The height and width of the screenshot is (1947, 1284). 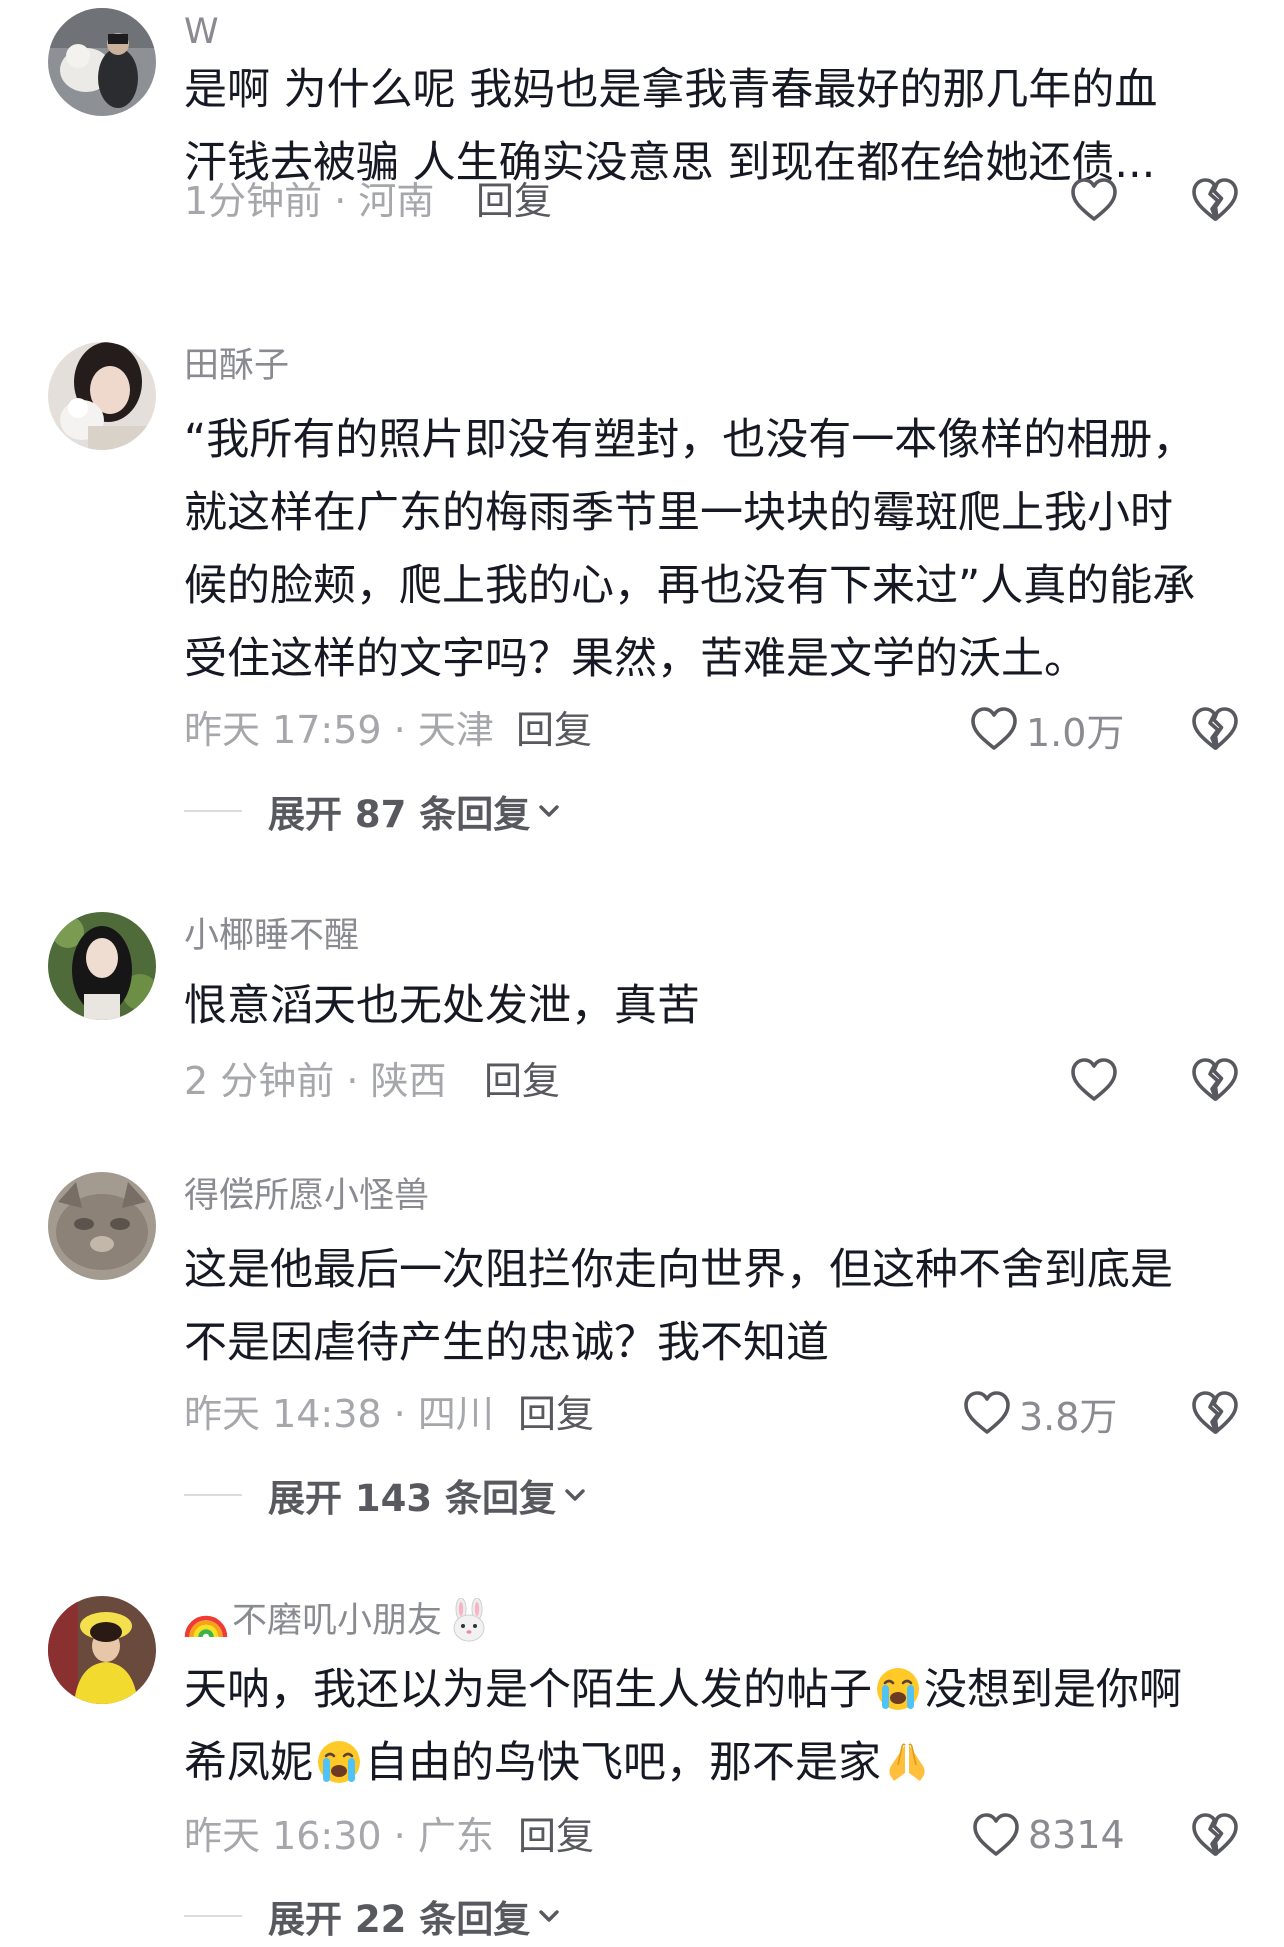 I want to click on expand-replies-button: 展开 22 条回复, so click(x=373, y=1916).